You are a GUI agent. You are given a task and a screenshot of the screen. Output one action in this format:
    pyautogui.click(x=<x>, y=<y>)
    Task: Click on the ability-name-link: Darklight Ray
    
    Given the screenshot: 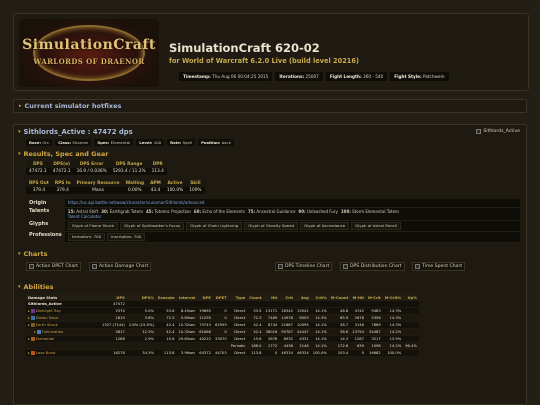 What is the action you would take?
    pyautogui.click(x=48, y=311)
    